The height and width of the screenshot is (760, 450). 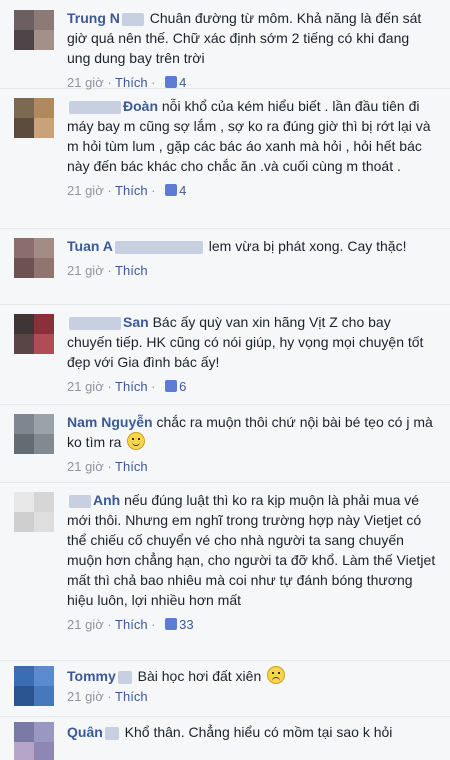 I want to click on comment-text: Bài học hơi đất xiên, so click(x=199, y=676).